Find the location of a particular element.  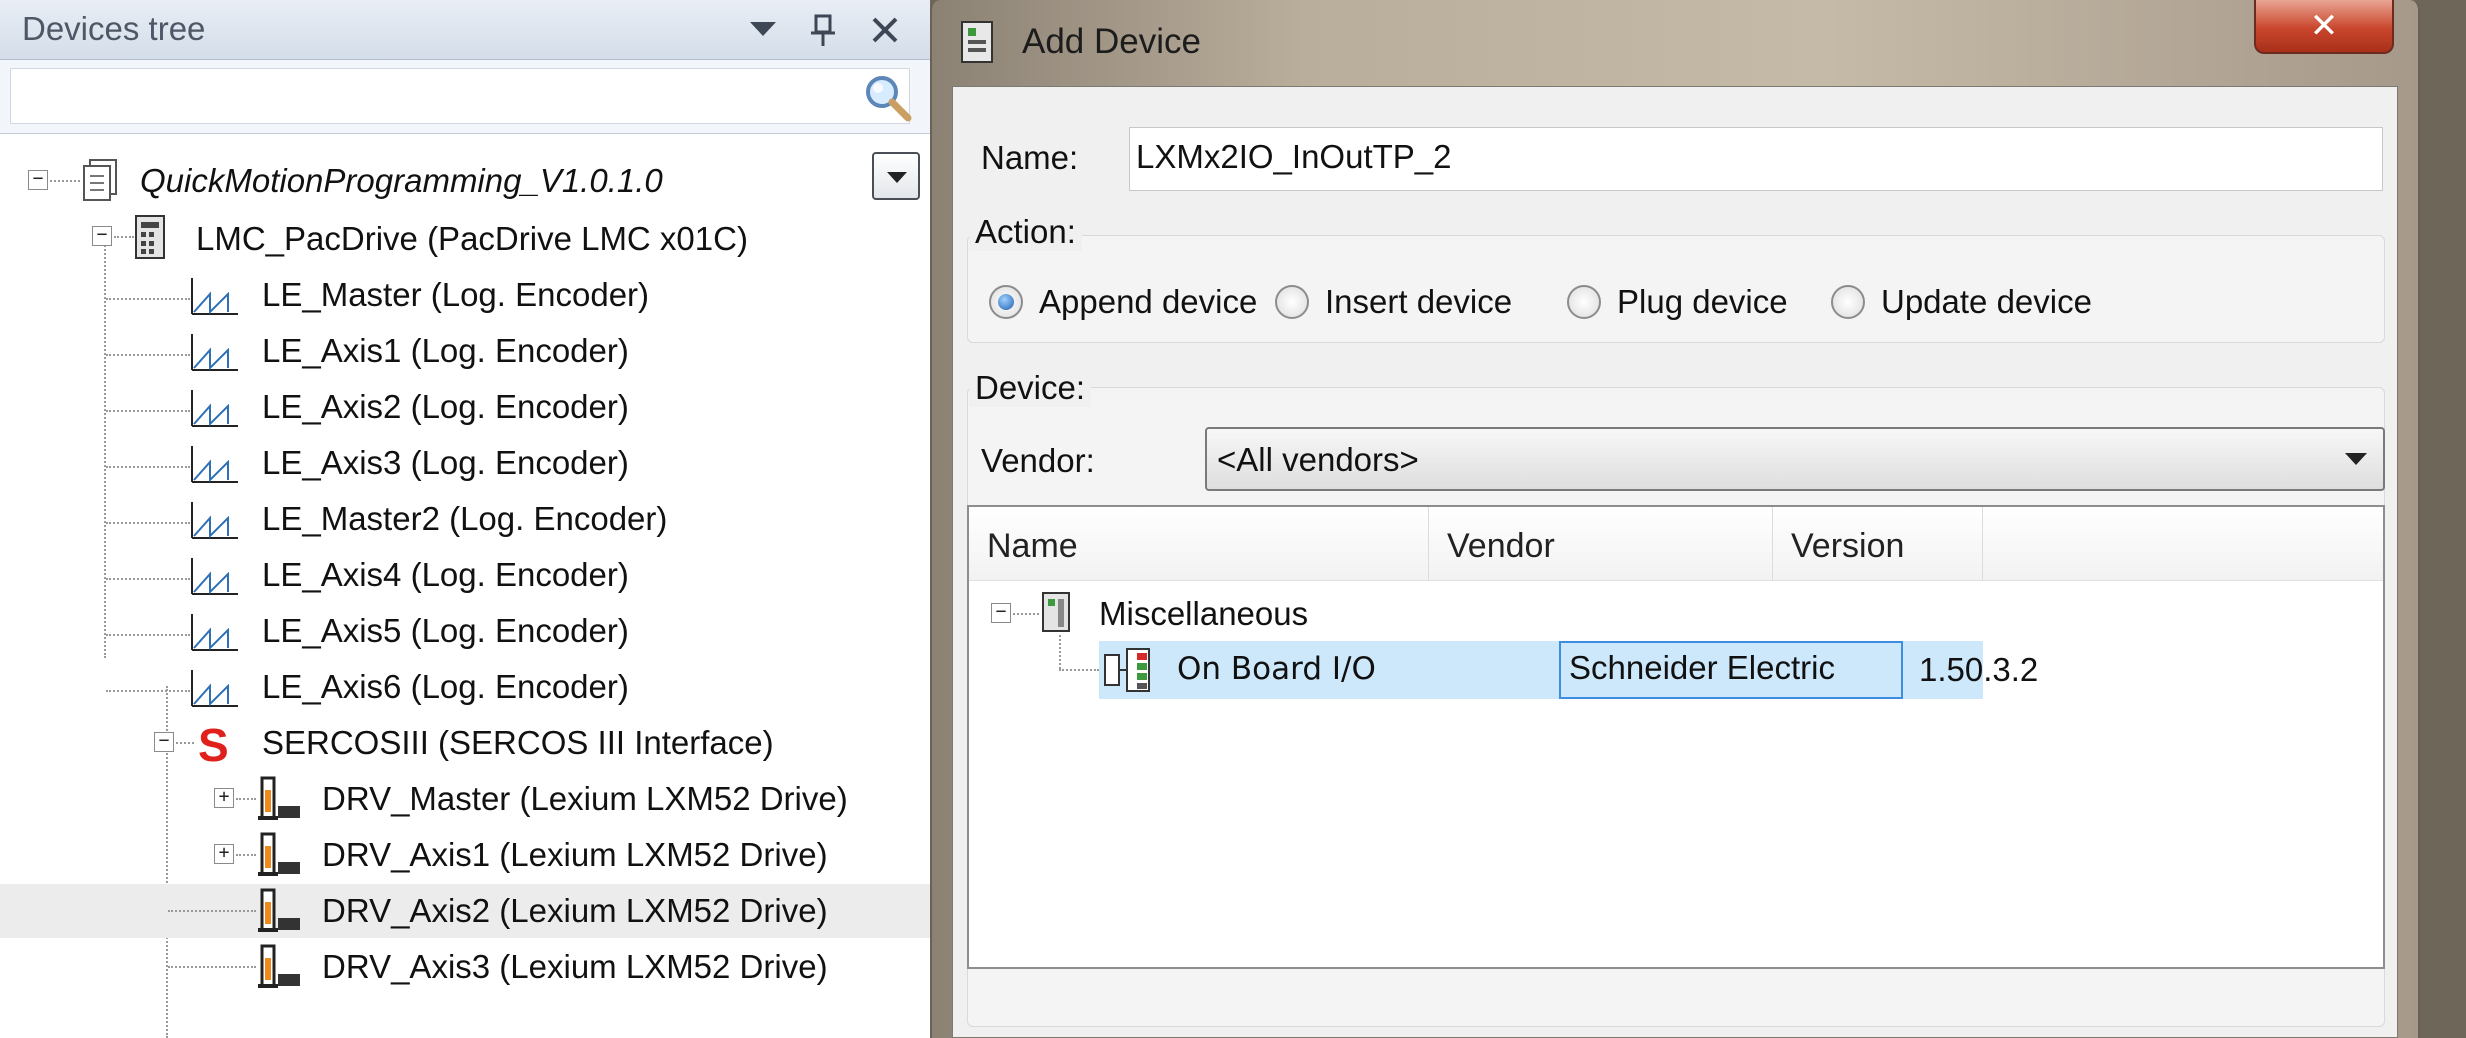

tree-item-encoder: LE_Axis5 (Log. Encoder) is located at coordinates (465, 631).